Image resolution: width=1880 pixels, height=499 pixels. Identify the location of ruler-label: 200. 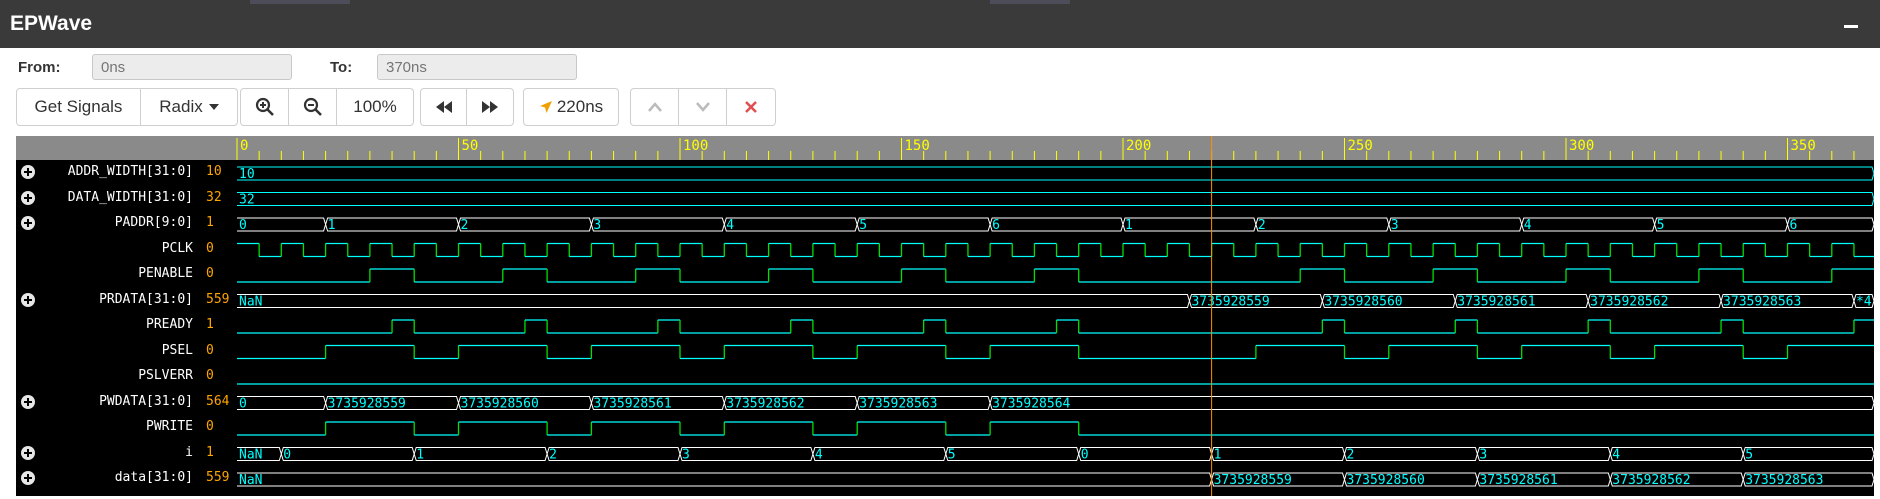
(1138, 146).